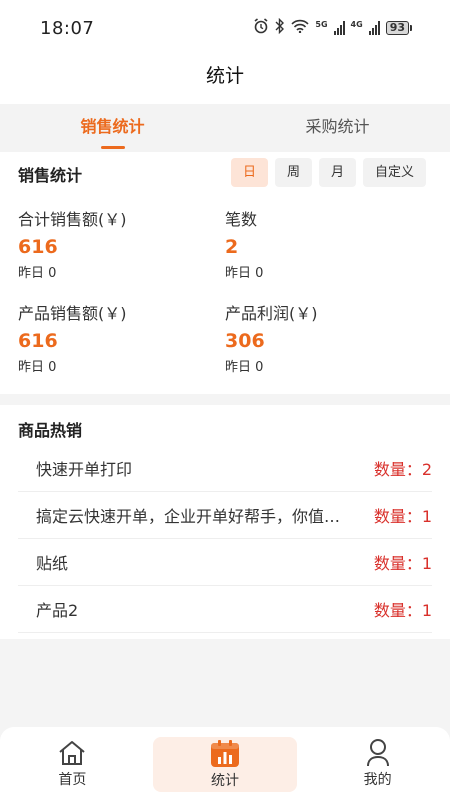  I want to click on alarm-icon, so click(261, 28).